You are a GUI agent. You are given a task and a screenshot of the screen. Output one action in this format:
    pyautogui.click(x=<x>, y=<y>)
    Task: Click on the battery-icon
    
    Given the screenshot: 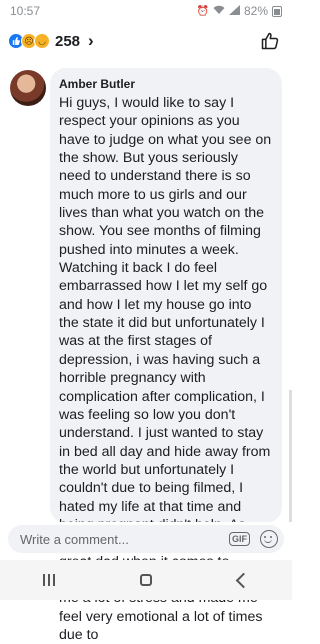 What is the action you would take?
    pyautogui.click(x=277, y=11)
    